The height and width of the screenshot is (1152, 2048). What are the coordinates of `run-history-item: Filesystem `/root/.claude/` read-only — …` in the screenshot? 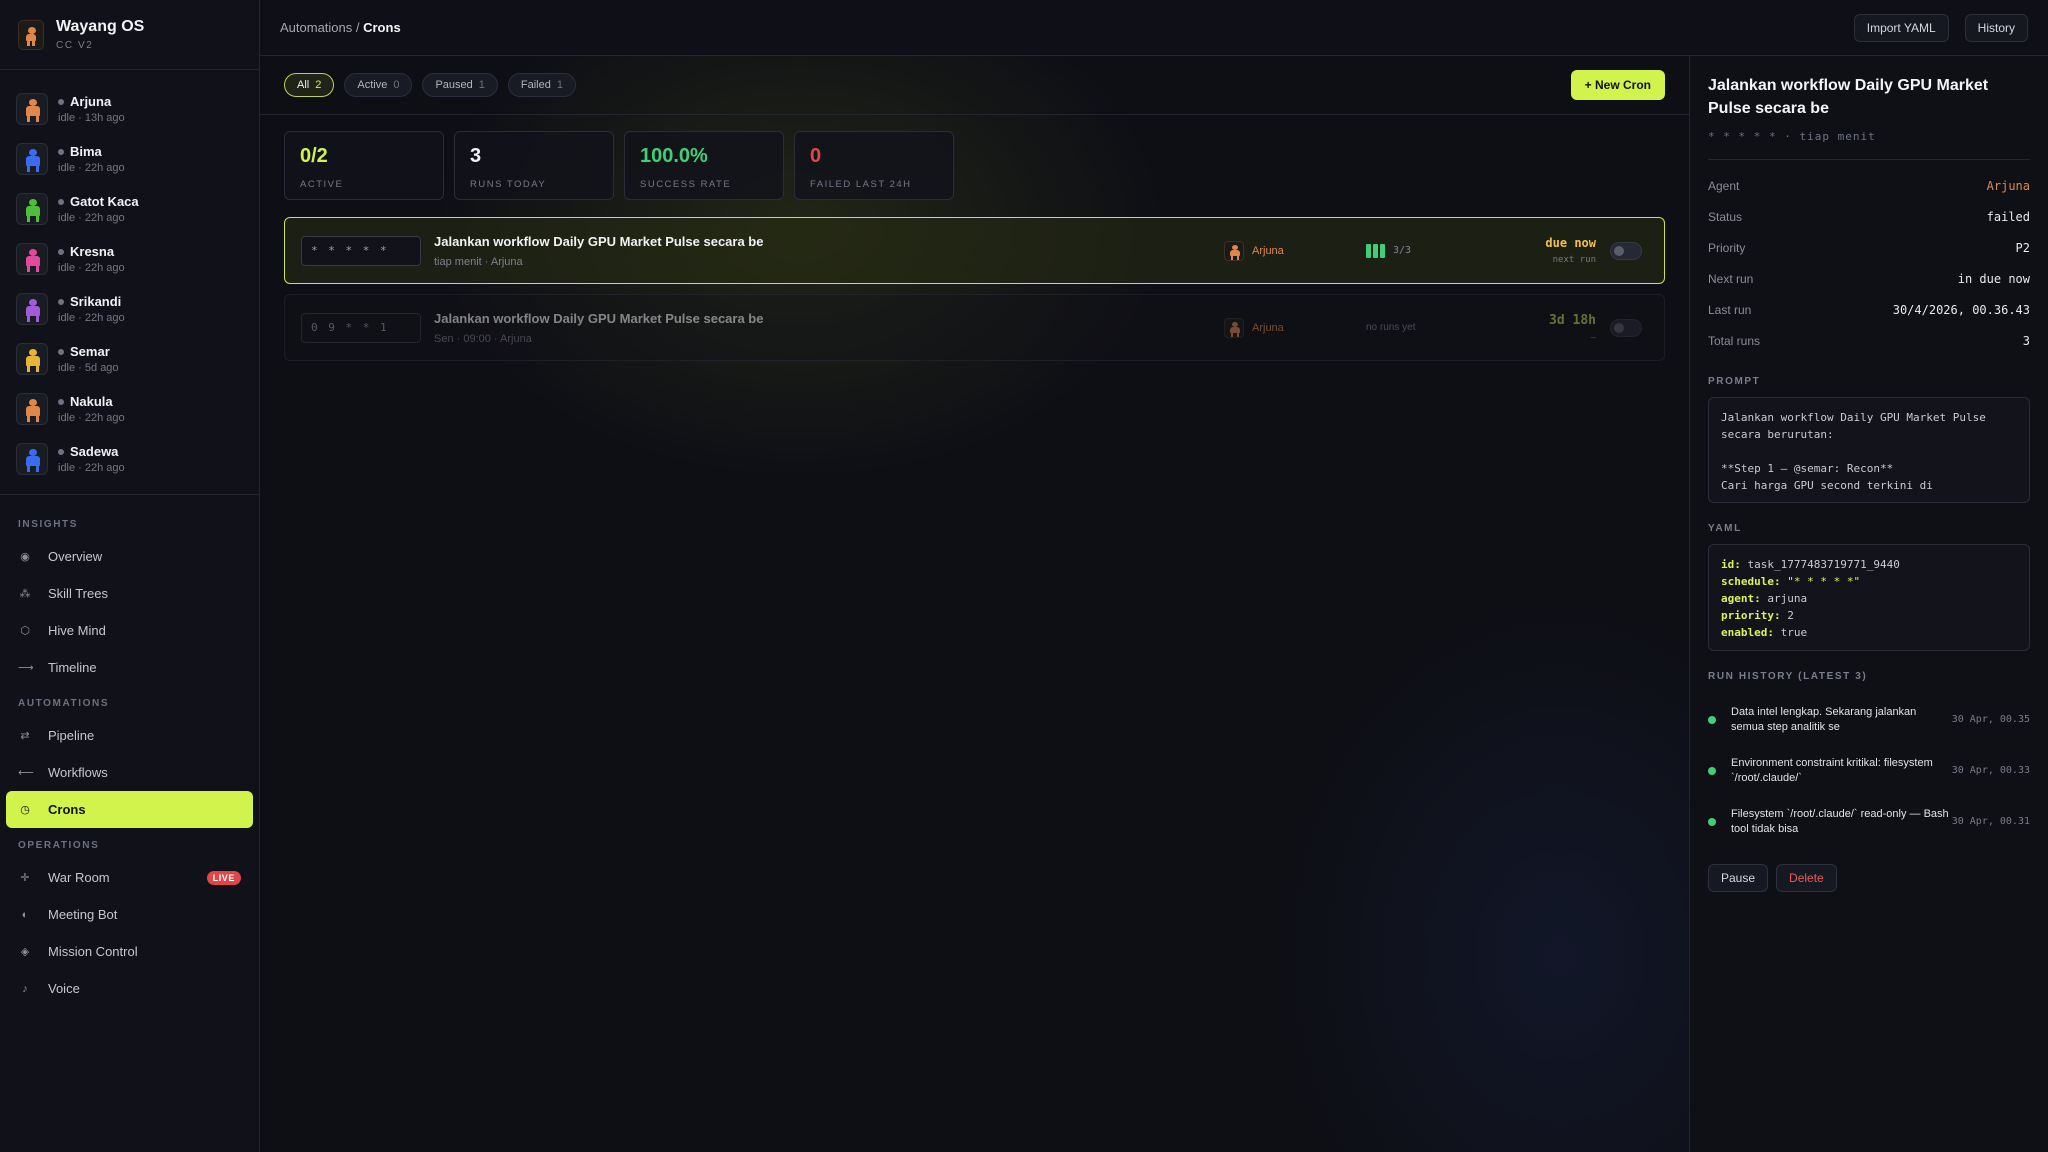 It's located at (1869, 821).